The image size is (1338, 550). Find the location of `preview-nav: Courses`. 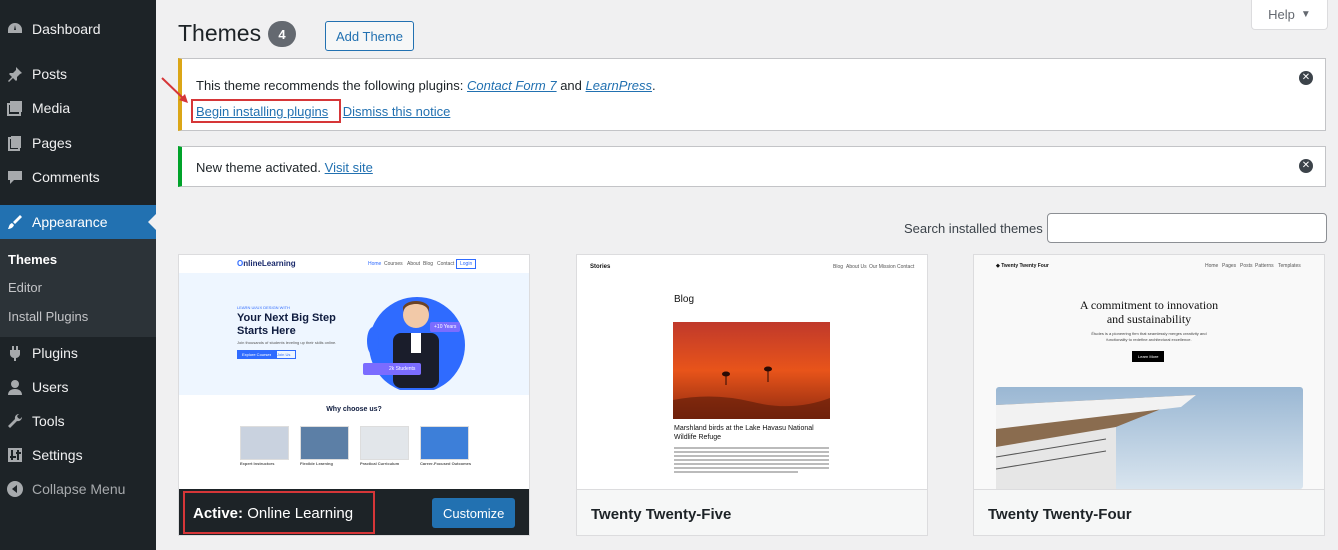

preview-nav: Courses is located at coordinates (393, 264).